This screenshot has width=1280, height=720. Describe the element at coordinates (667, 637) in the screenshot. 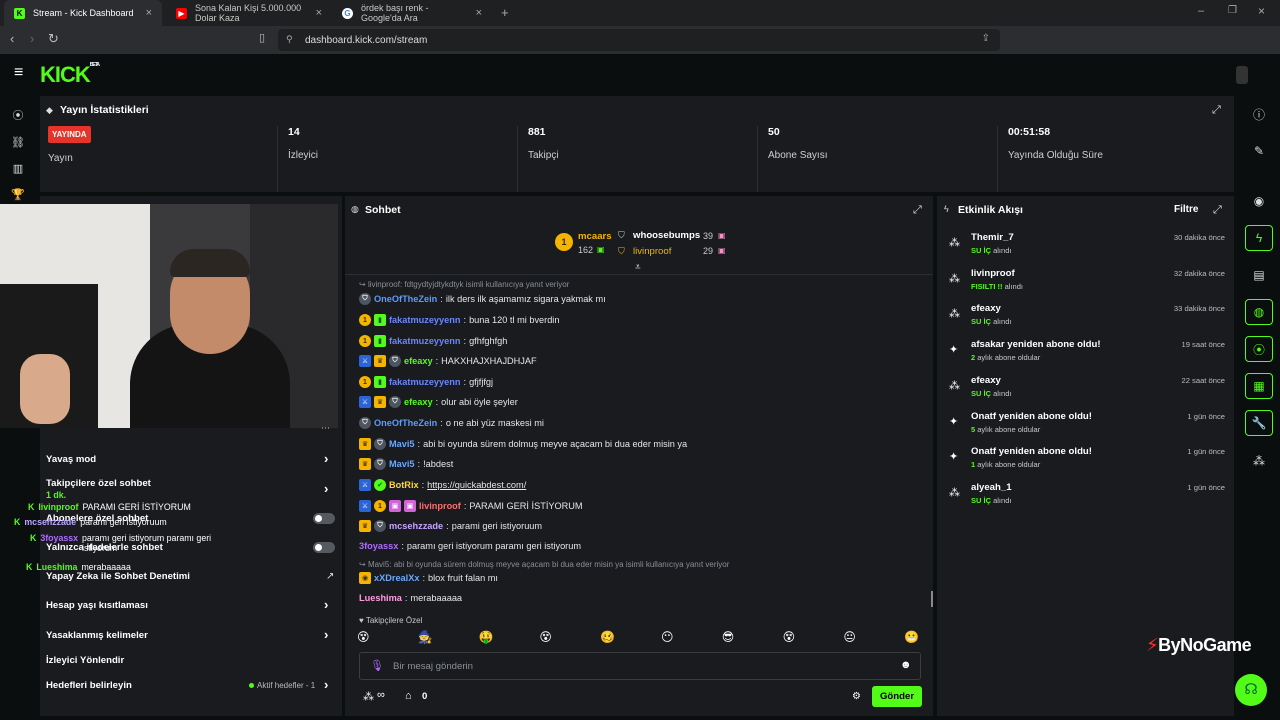

I see `emote-icon: 😶` at that location.